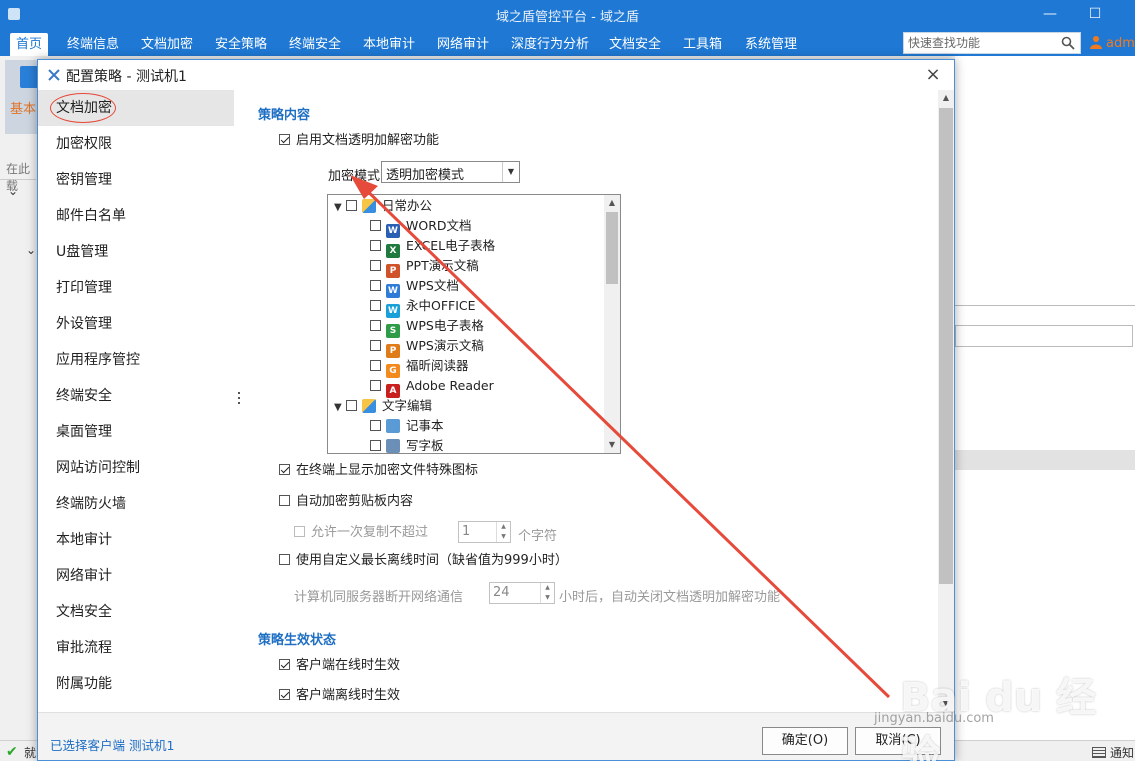  I want to click on content-scrollbar: ▲ ▼, so click(946, 401).